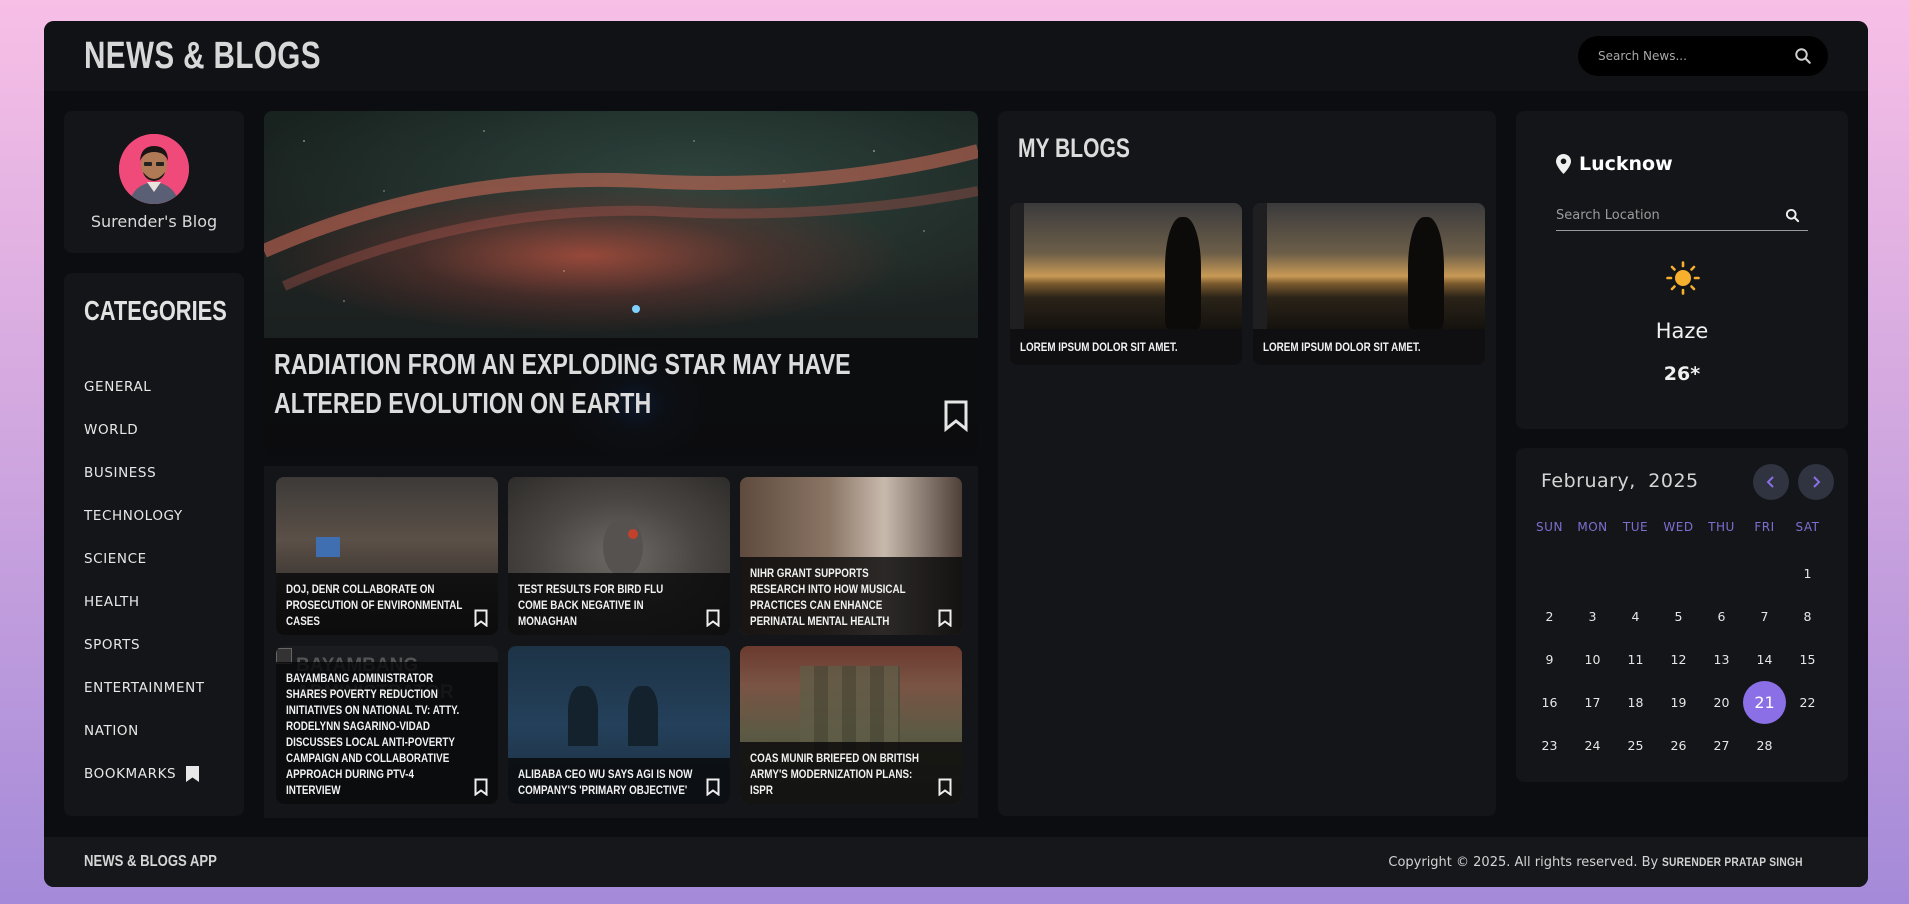 The image size is (1909, 904). I want to click on weather-widget: Lucknow Haze 26*, so click(1682, 270).